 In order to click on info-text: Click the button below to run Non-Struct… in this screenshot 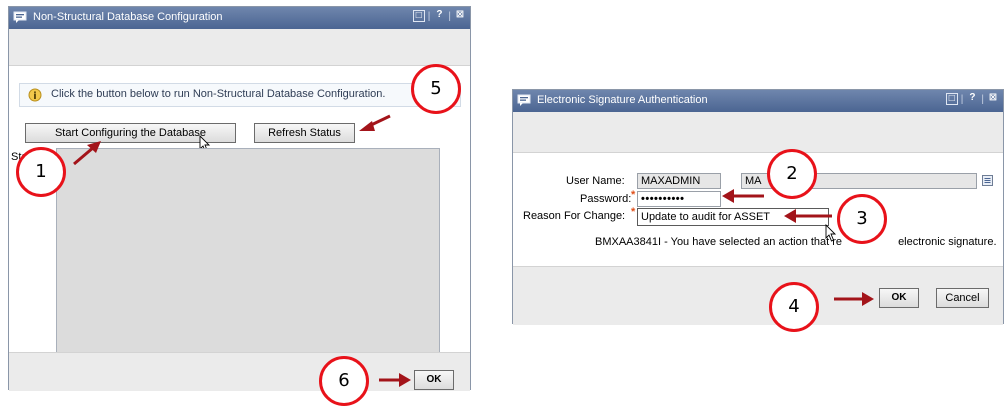, I will do `click(218, 94)`.